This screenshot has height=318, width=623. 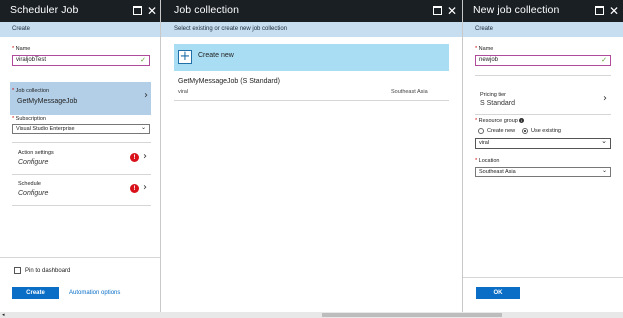 What do you see at coordinates (48, 271) in the screenshot?
I see `pin-label: Pin to dashboard` at bounding box center [48, 271].